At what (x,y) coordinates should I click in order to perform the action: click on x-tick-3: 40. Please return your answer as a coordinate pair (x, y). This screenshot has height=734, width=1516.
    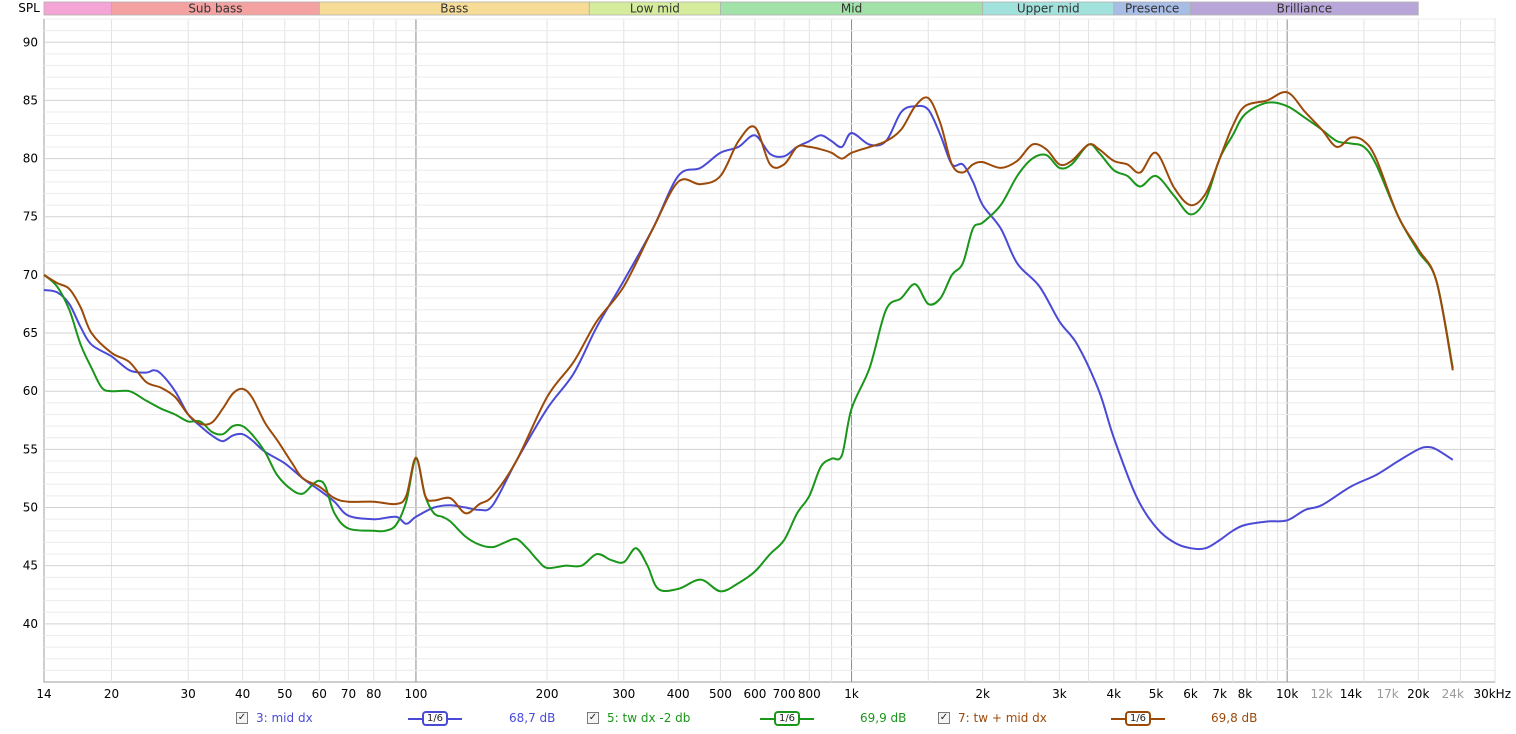
    Looking at the image, I should click on (242, 694).